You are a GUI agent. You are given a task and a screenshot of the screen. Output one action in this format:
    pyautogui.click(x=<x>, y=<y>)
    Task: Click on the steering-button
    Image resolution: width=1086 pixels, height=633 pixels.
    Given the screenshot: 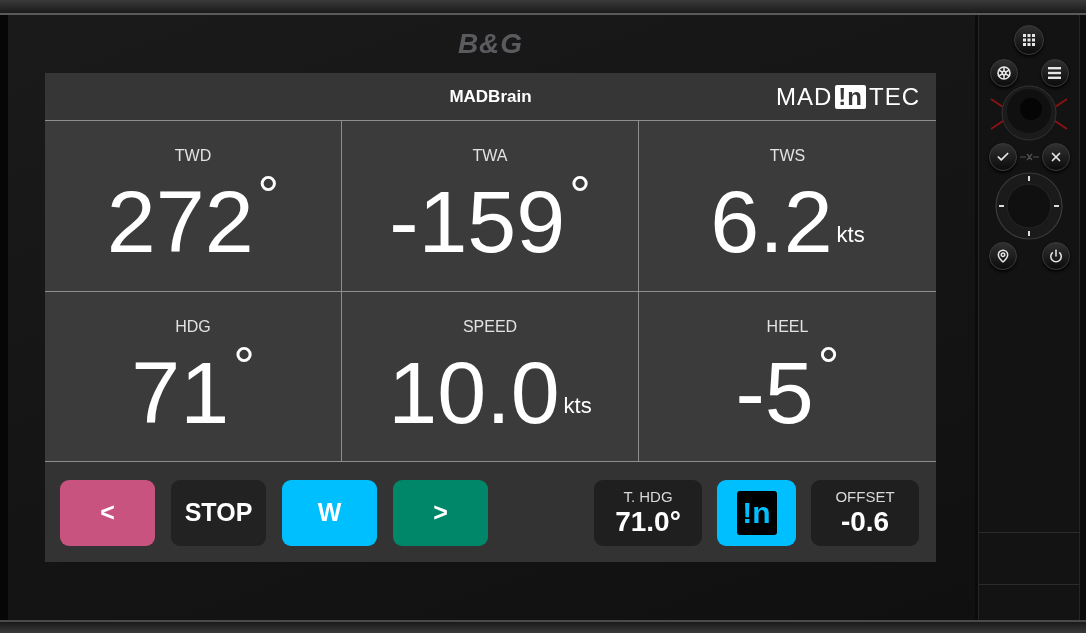 What is the action you would take?
    pyautogui.click(x=1003, y=73)
    